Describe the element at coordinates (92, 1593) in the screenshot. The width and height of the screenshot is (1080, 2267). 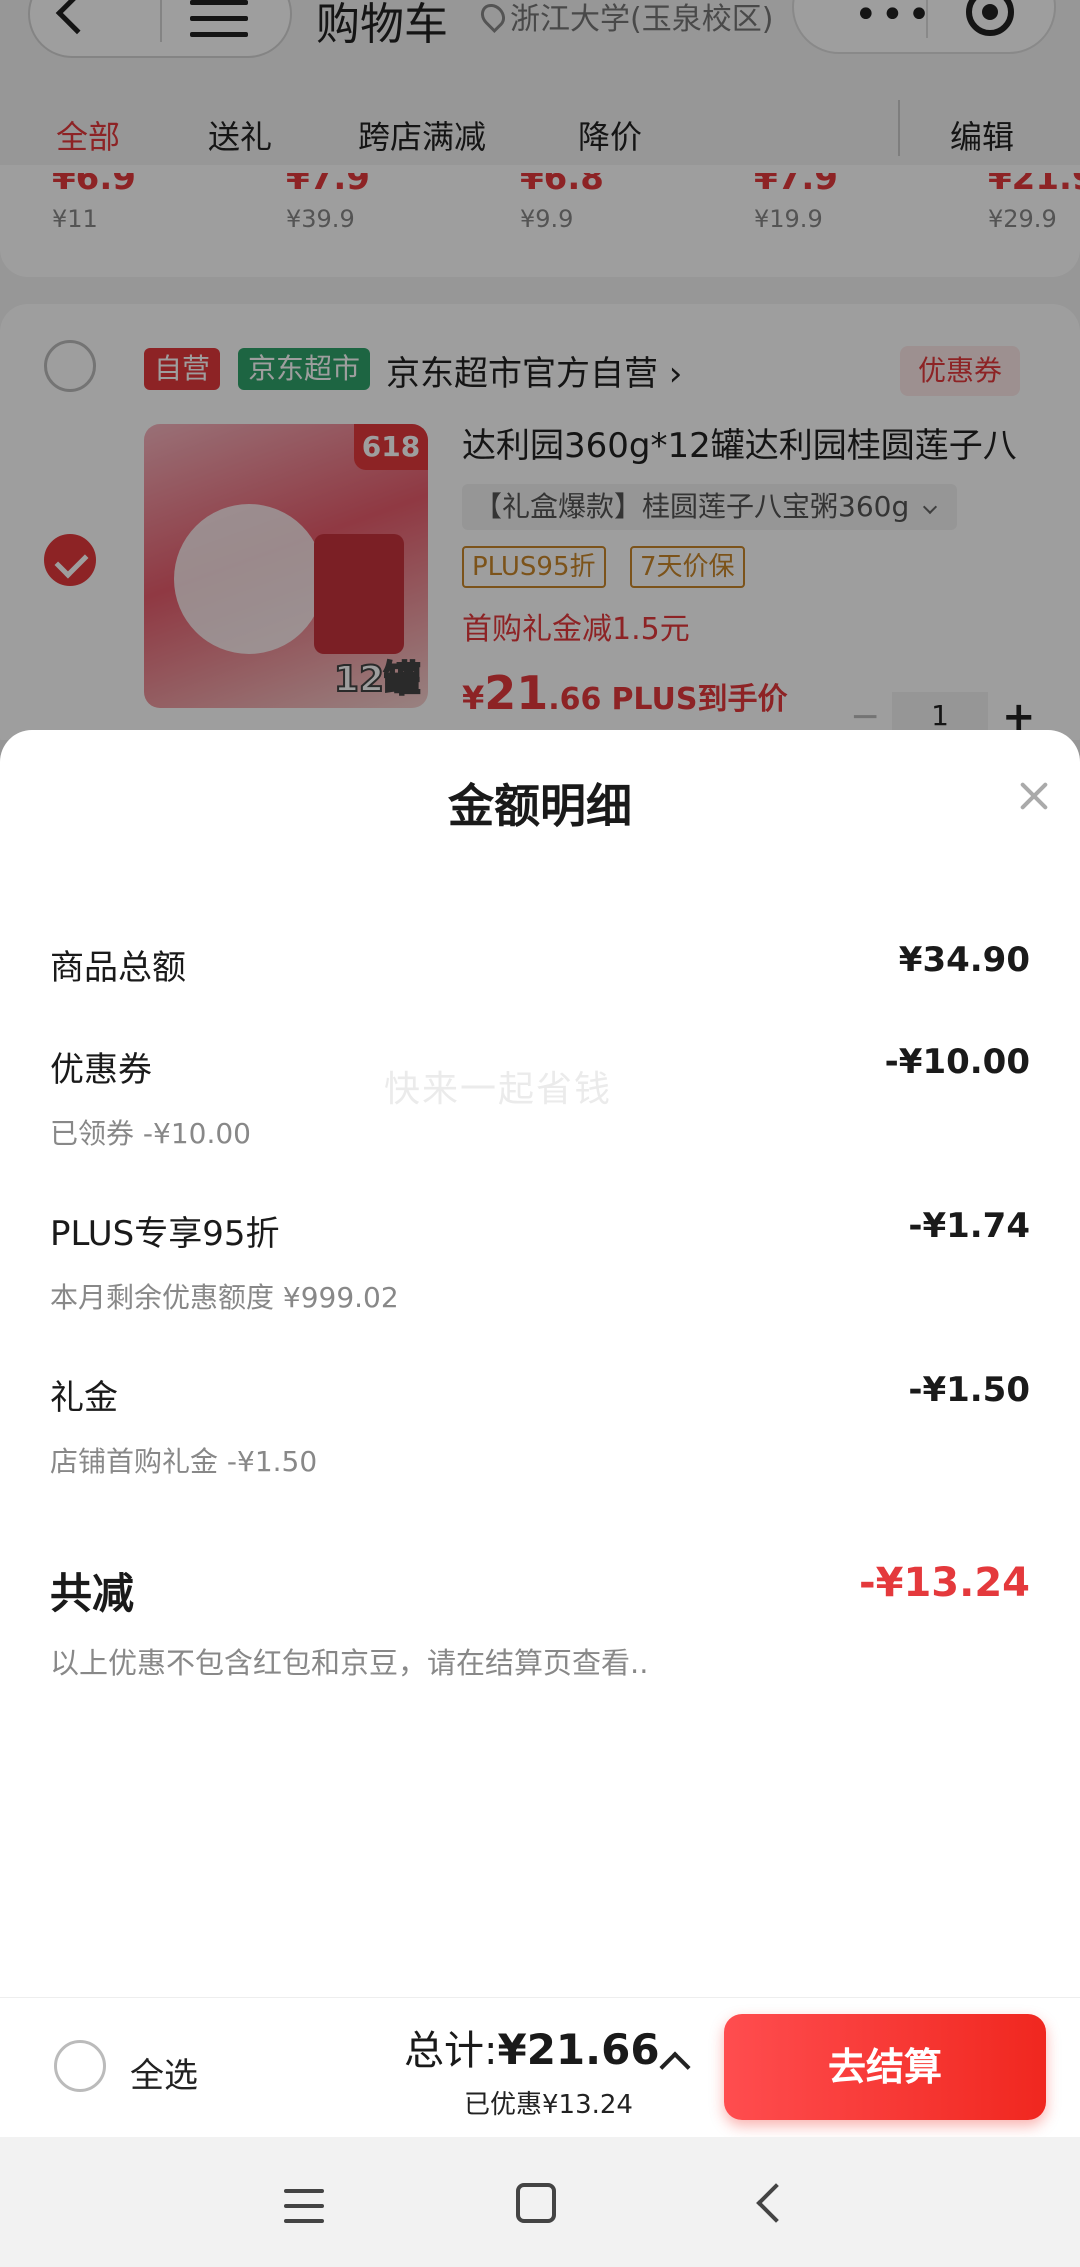
I see `total-discount-label: 共减` at that location.